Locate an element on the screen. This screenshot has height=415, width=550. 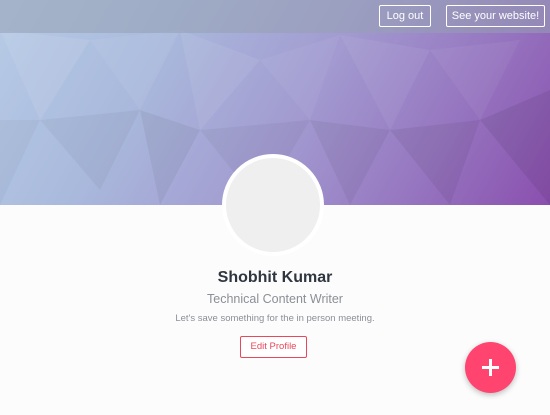
logout-button: Log out is located at coordinates (405, 16).